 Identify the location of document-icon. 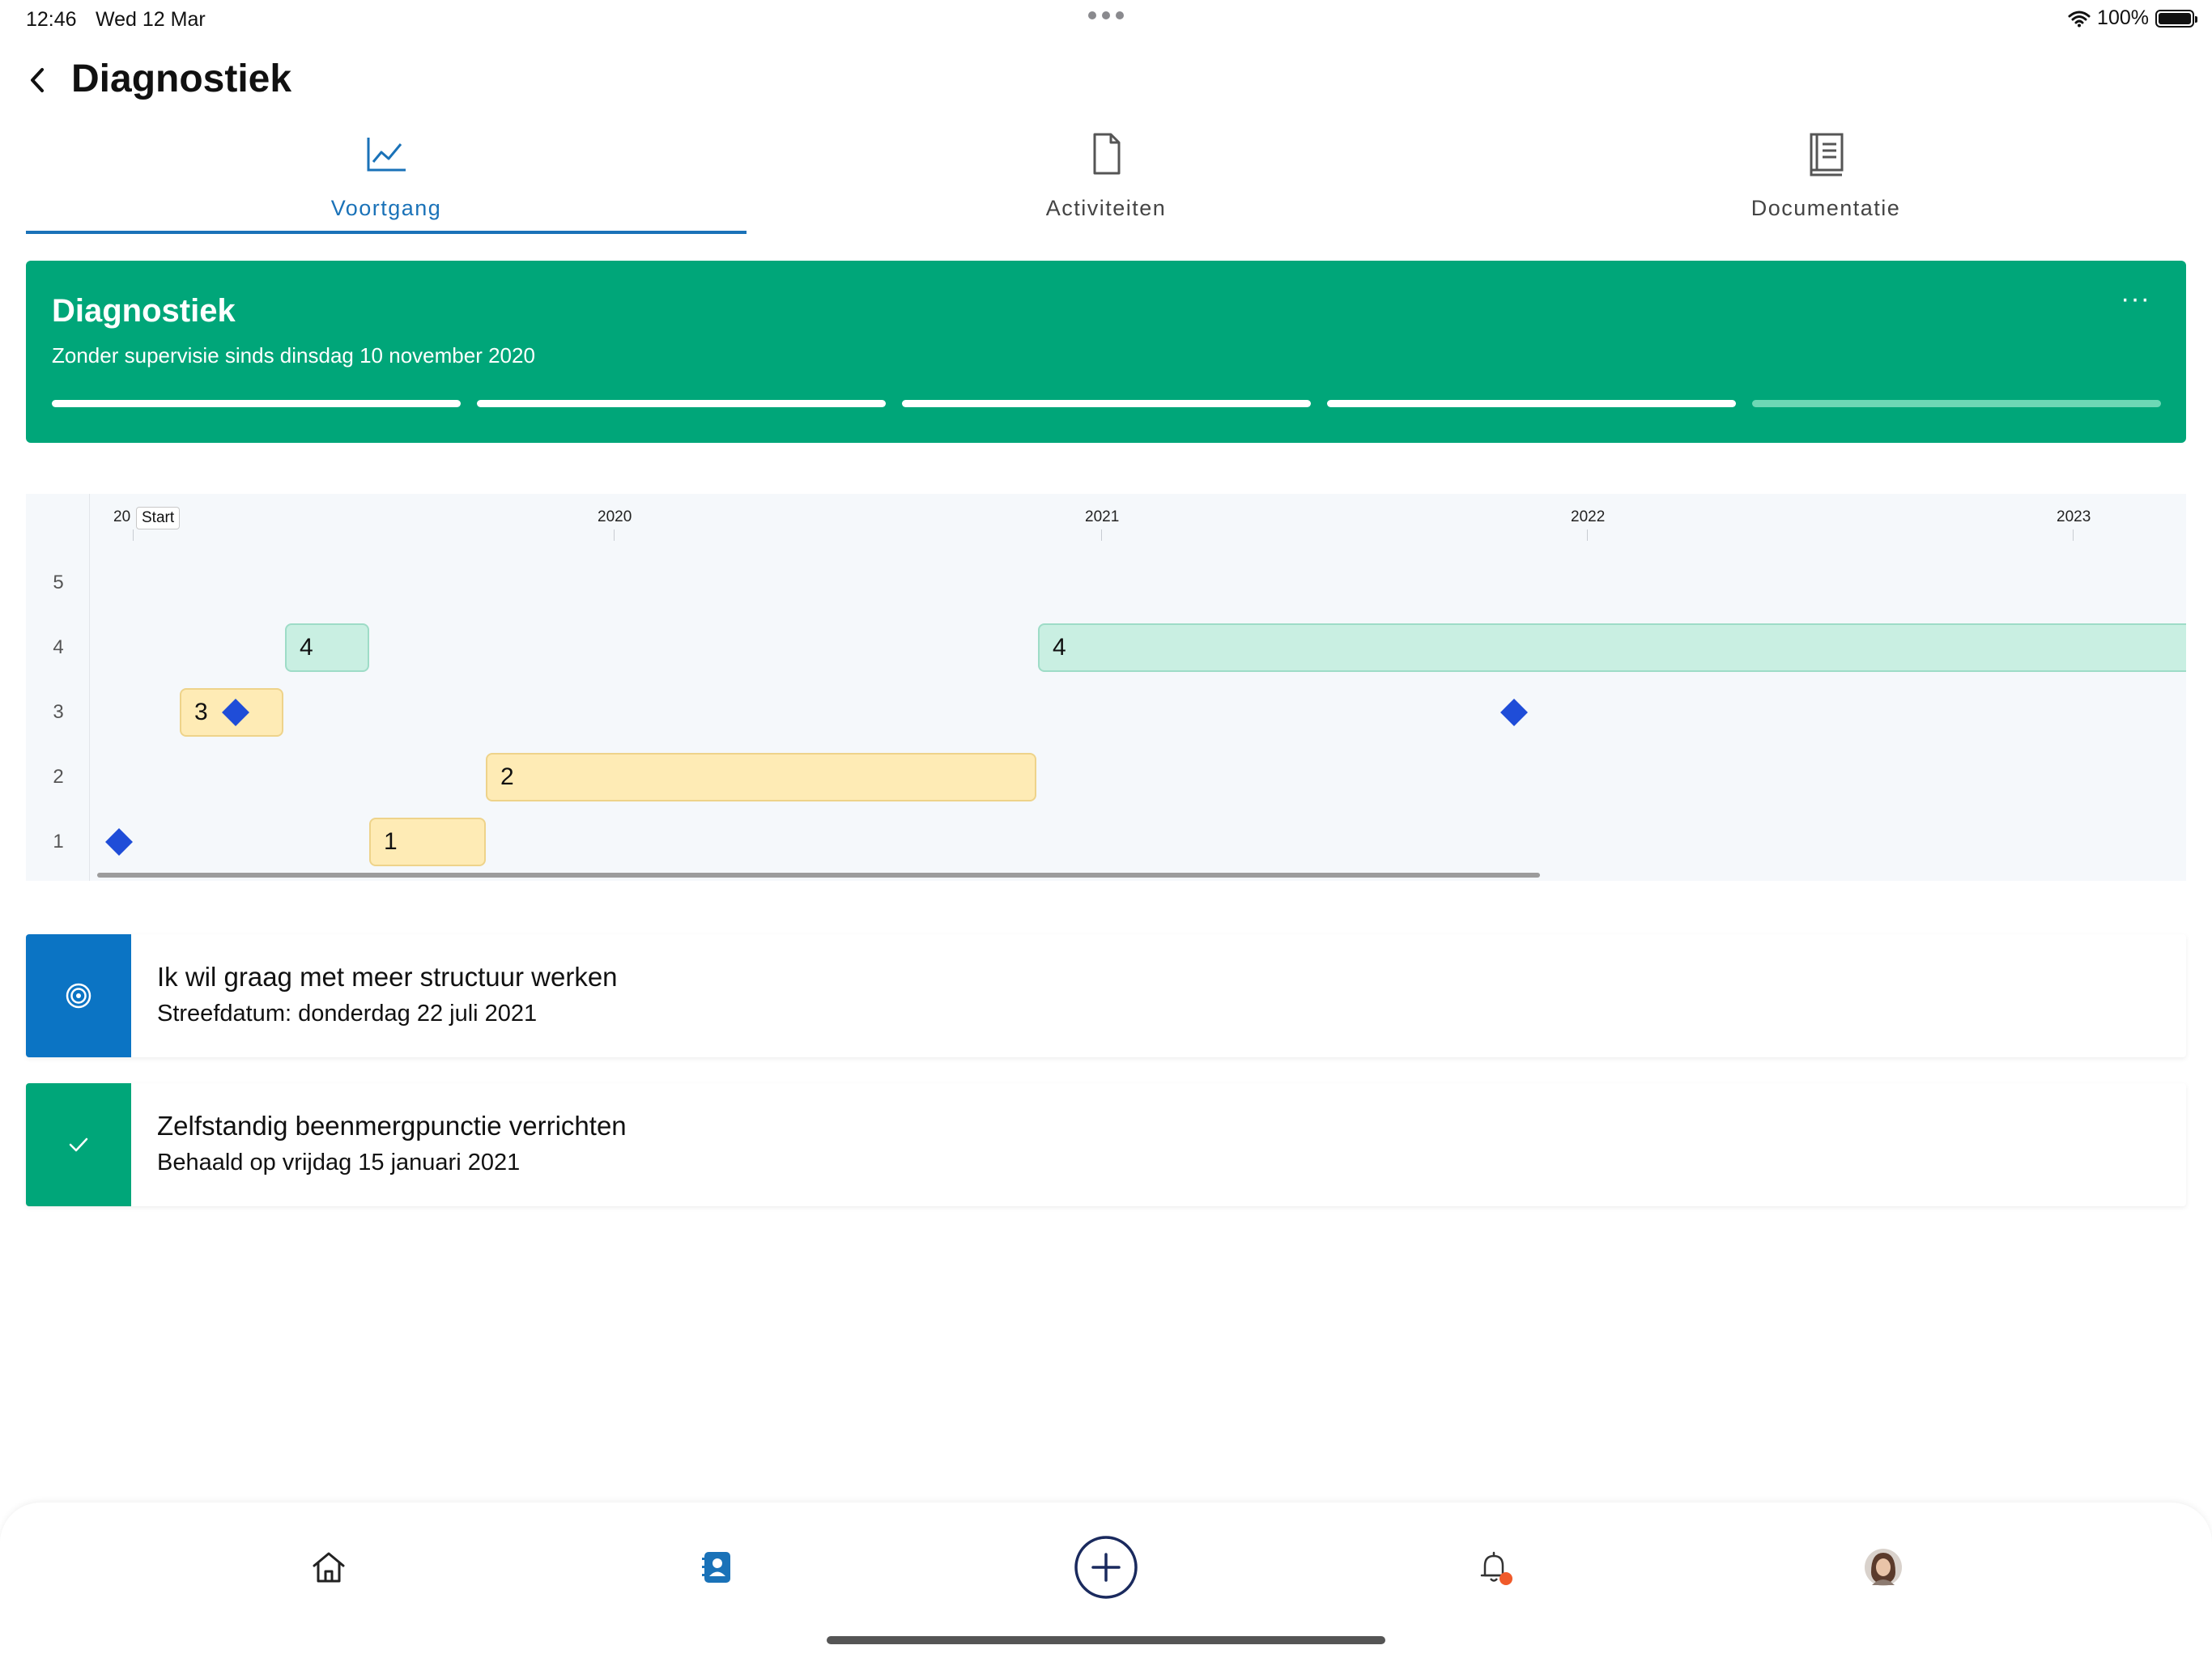
(1107, 154).